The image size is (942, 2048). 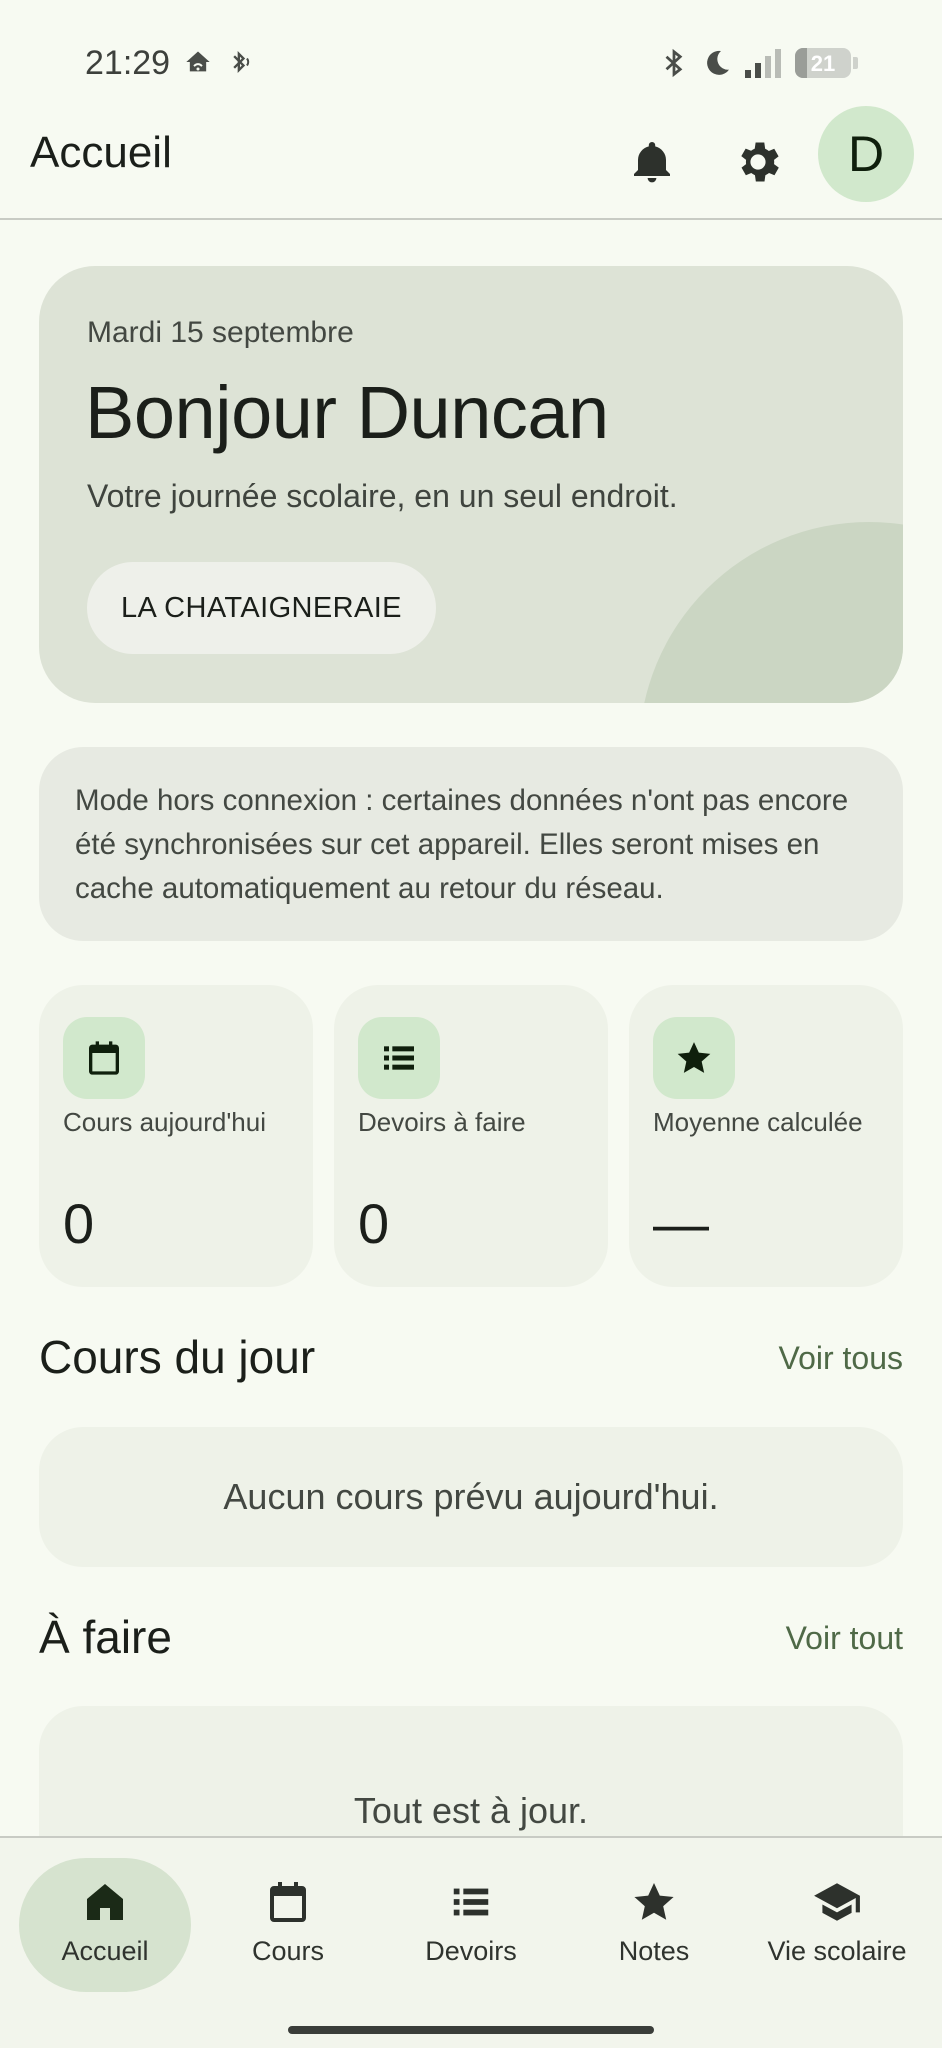 I want to click on stat-card-homework-due: Devoirs à faire 0, so click(x=471, y=1136).